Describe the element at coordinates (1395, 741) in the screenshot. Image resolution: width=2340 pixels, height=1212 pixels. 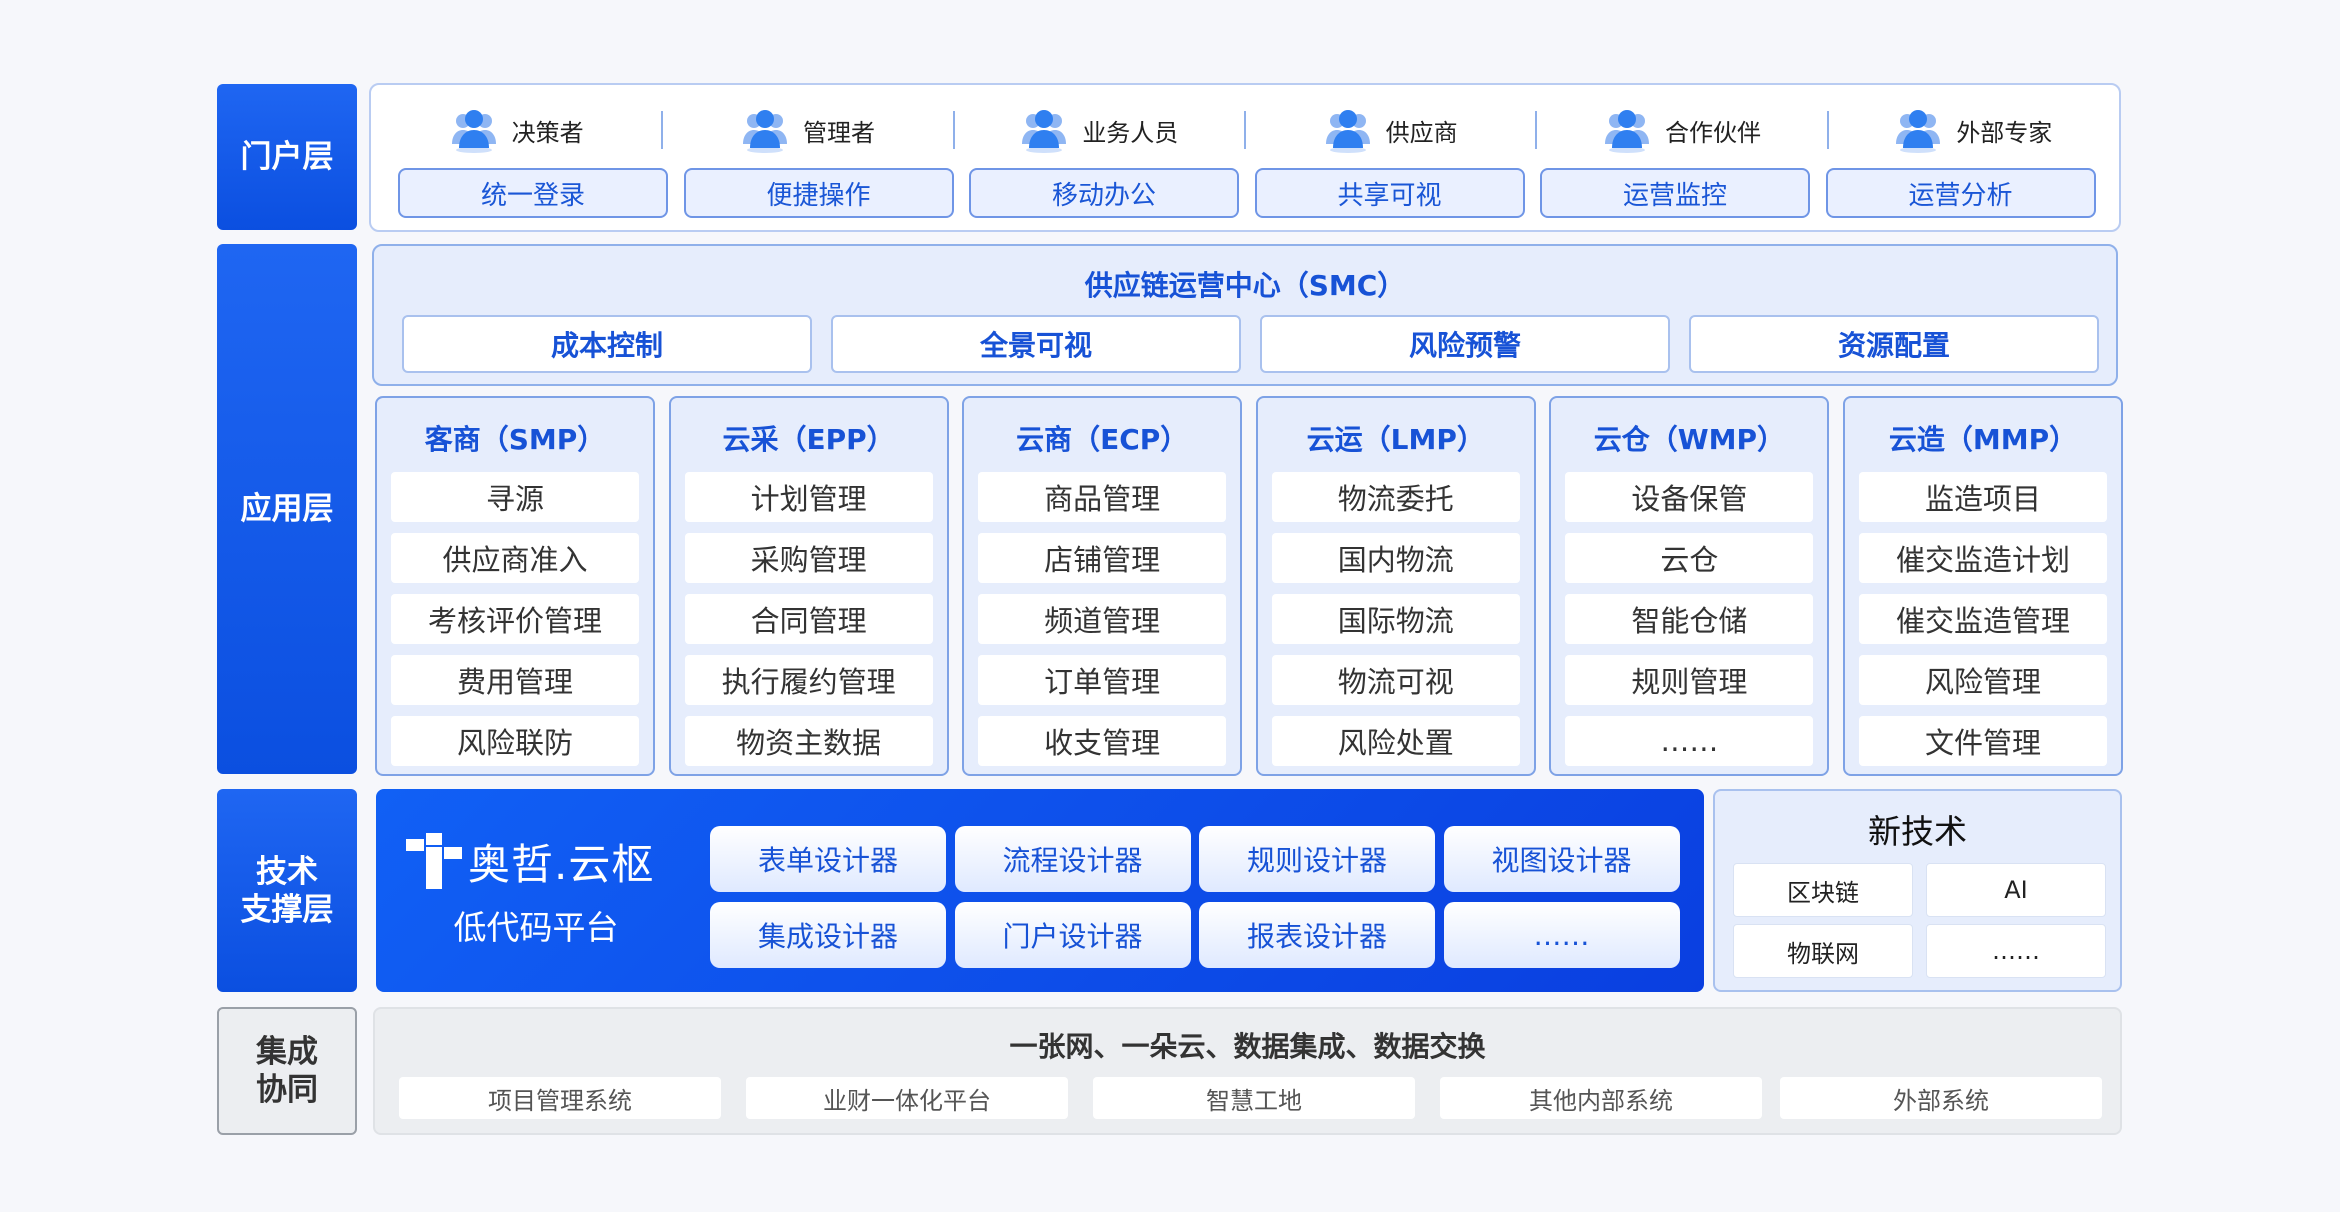
I see `module-item: 风险处置` at that location.